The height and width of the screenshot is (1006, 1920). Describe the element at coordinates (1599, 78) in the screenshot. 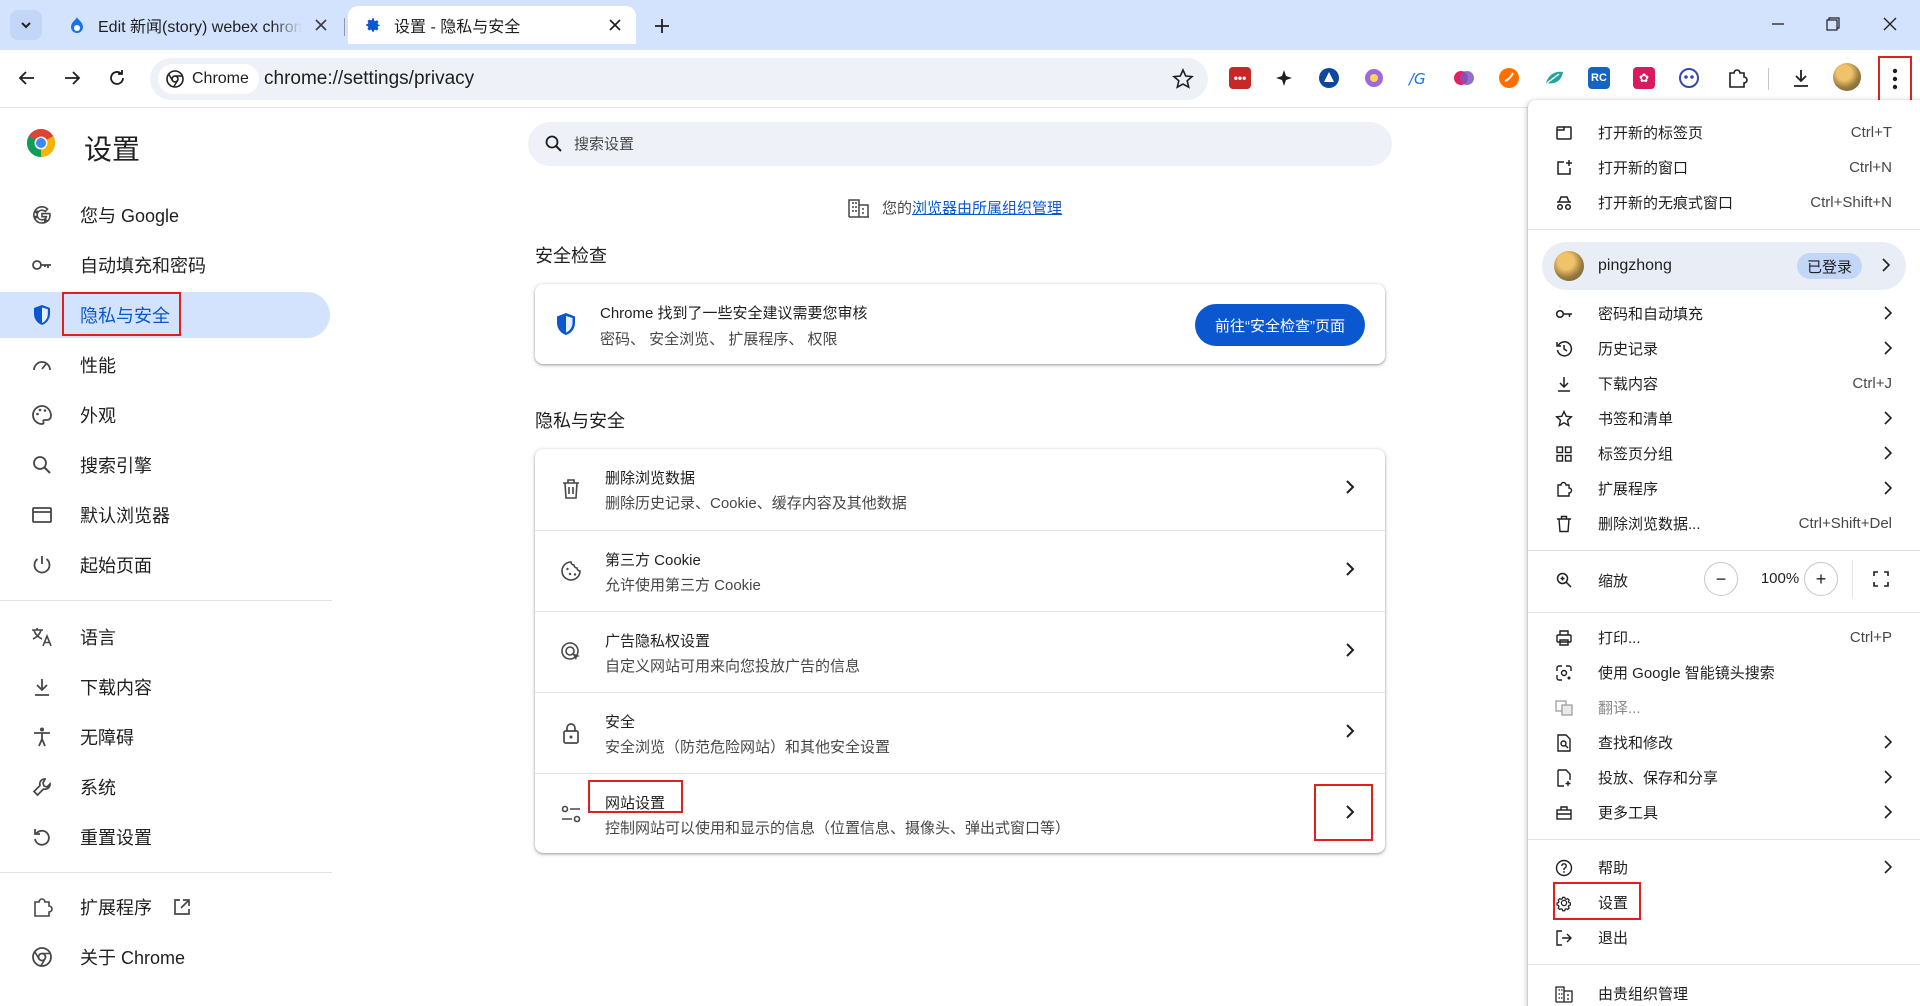

I see `rc-ext-icon: RC` at that location.